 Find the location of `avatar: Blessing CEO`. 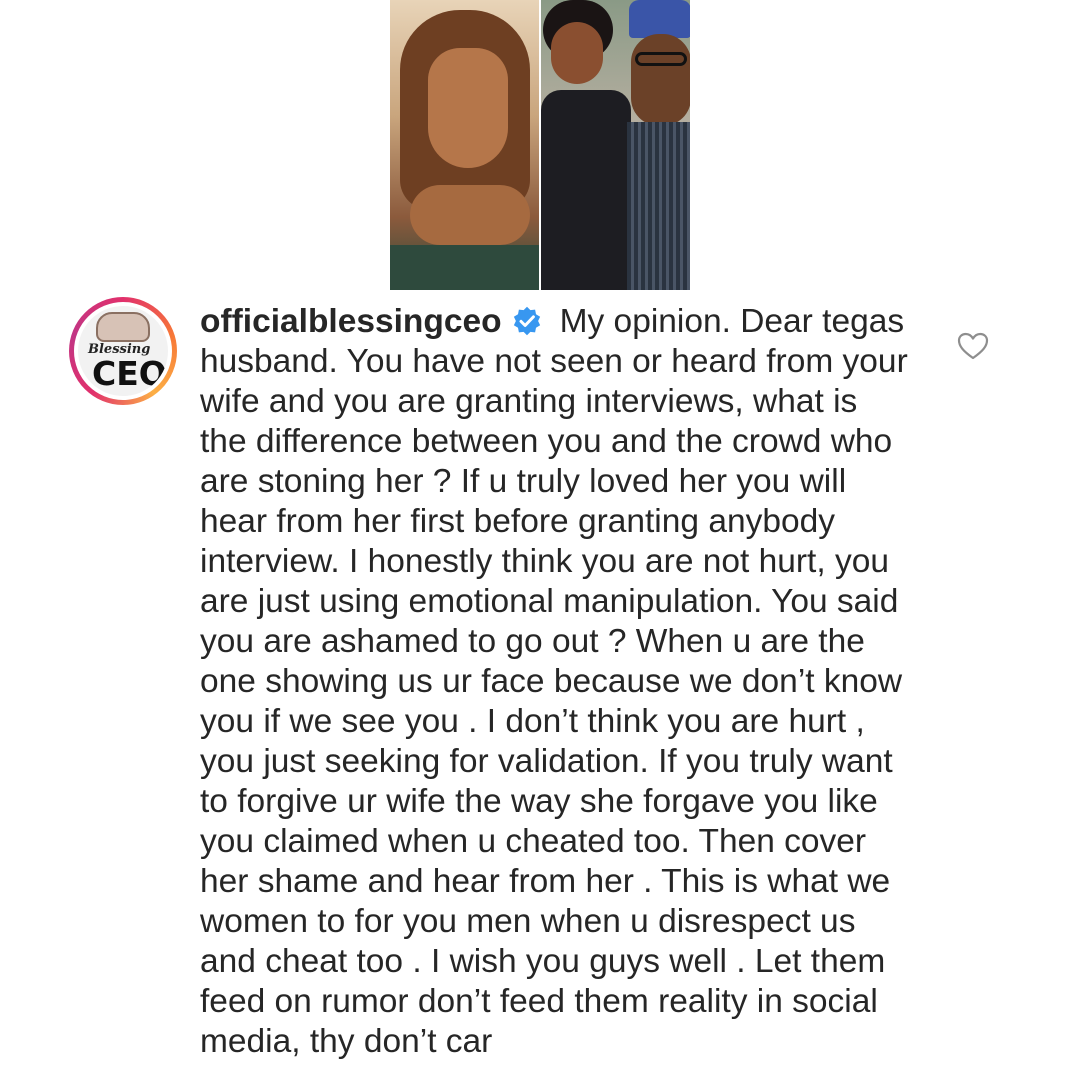

avatar: Blessing CEO is located at coordinates (123, 351).